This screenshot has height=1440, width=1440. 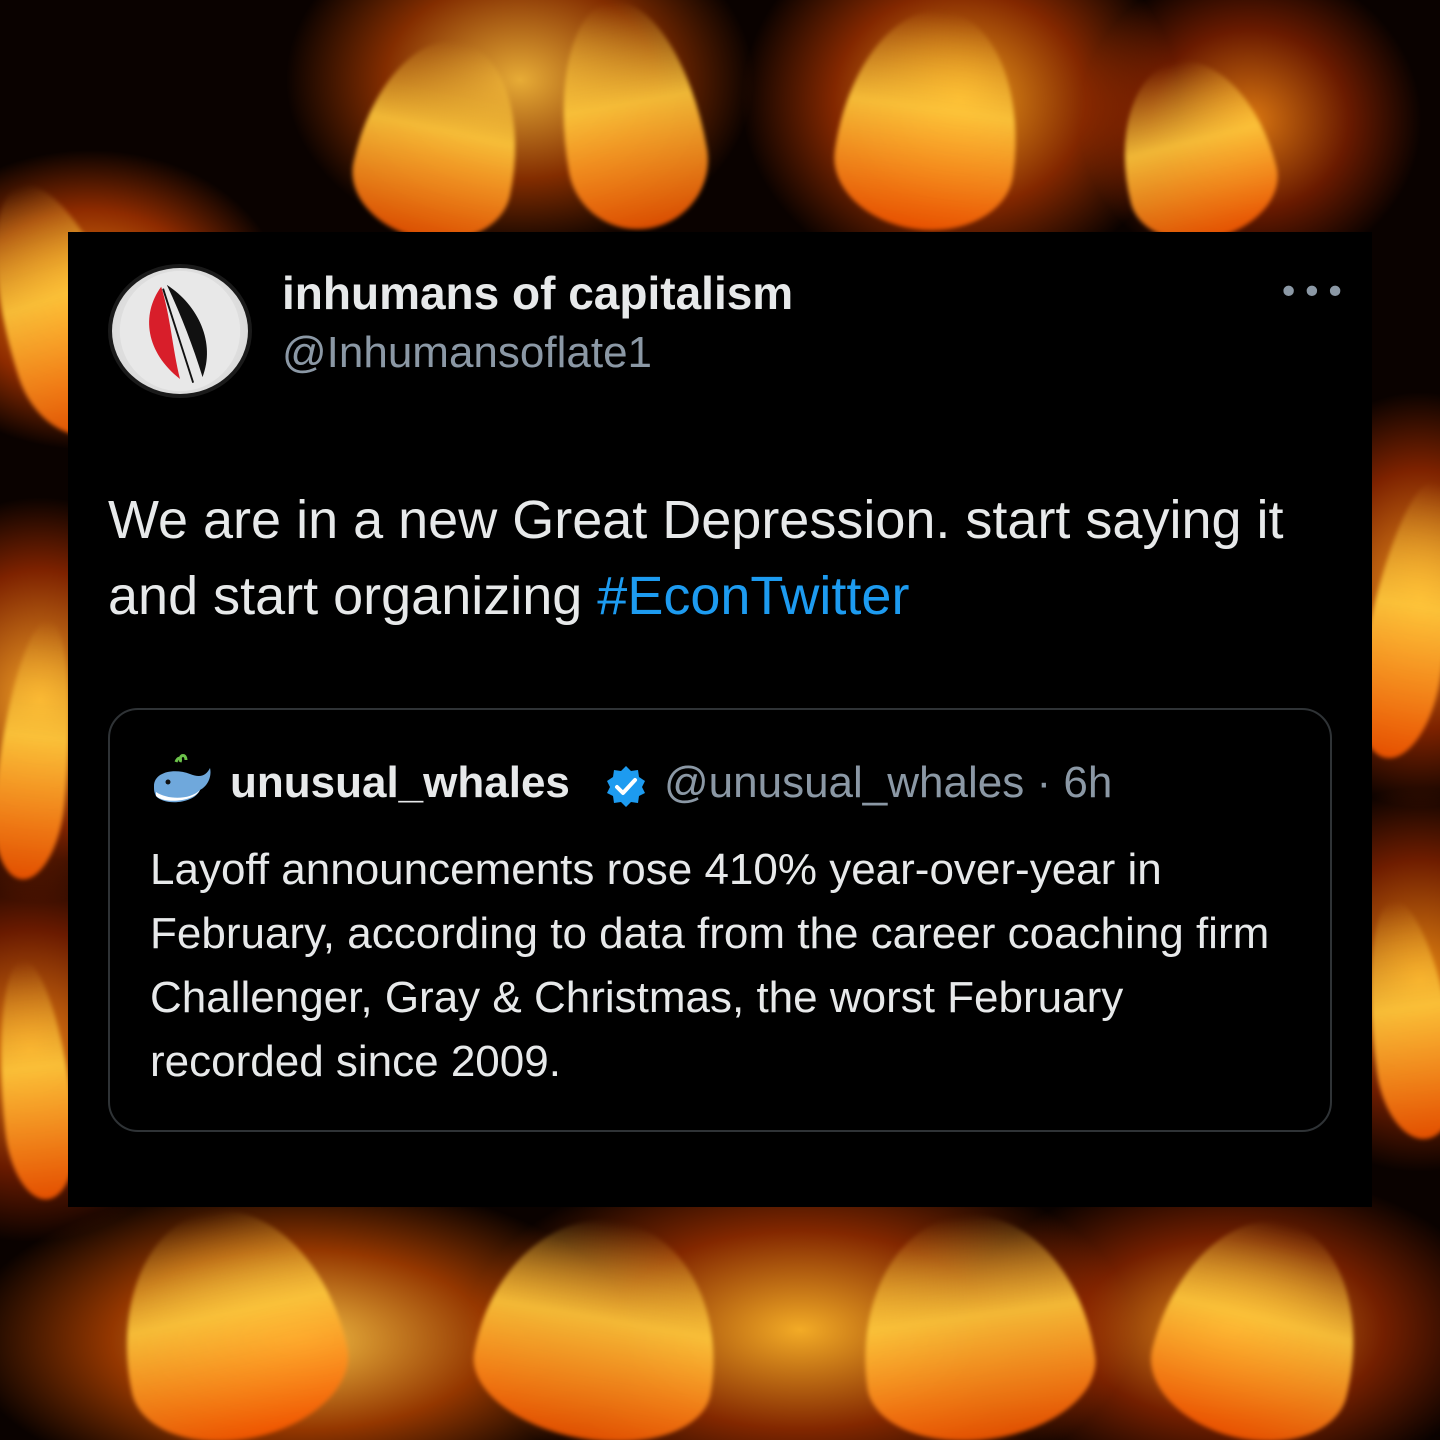 I want to click on whale-icon, so click(x=182, y=782).